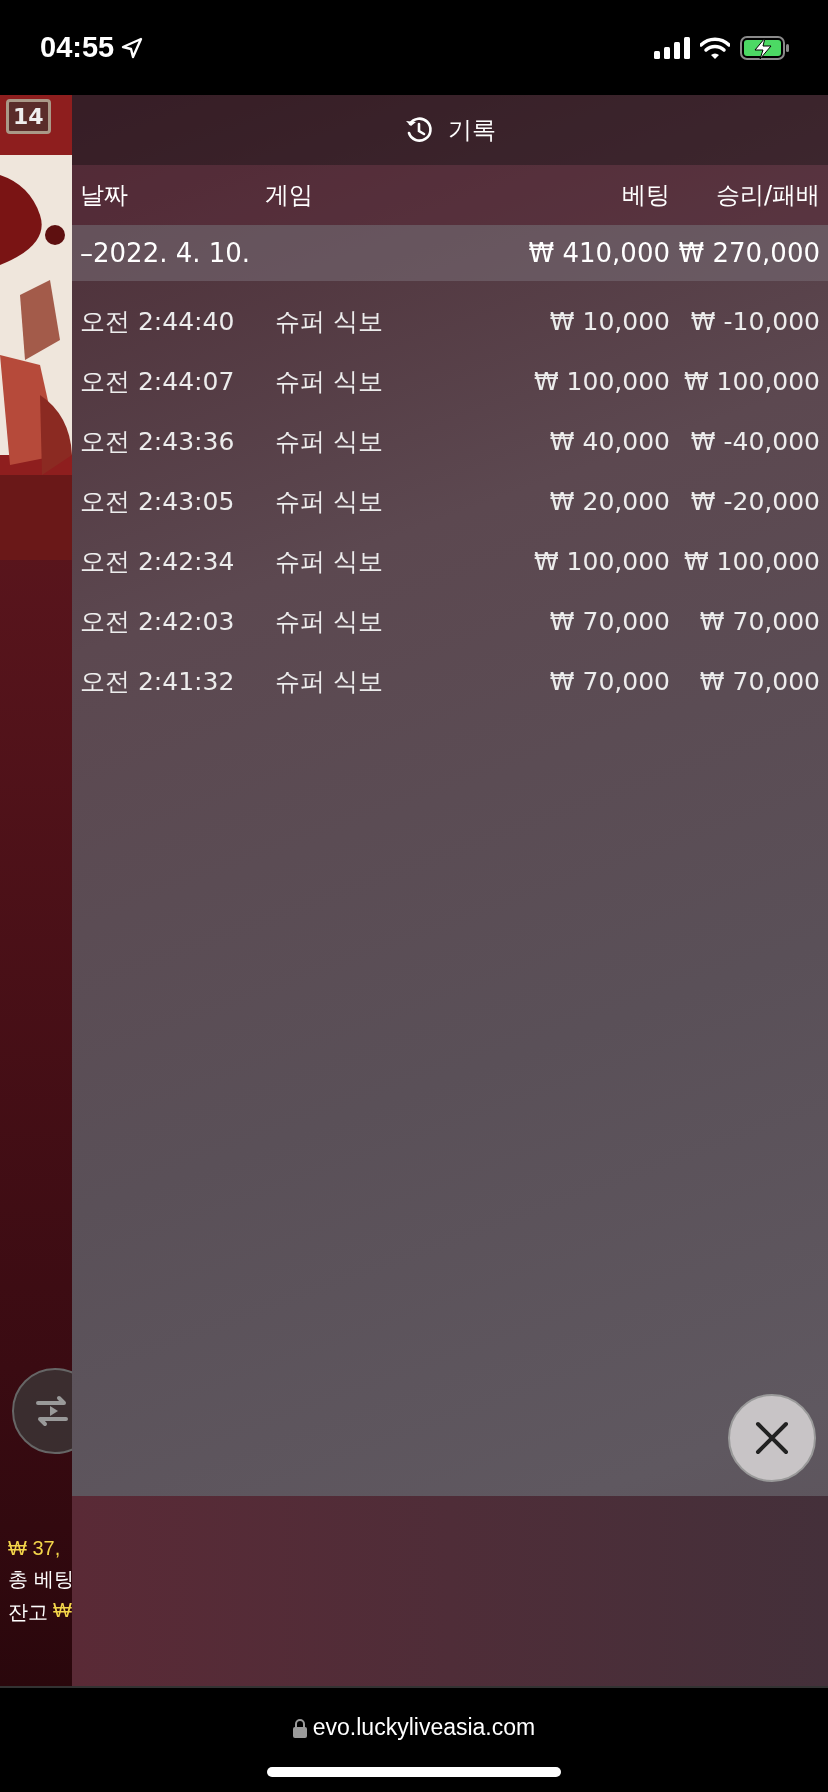  I want to click on replay-button, so click(41, 1411).